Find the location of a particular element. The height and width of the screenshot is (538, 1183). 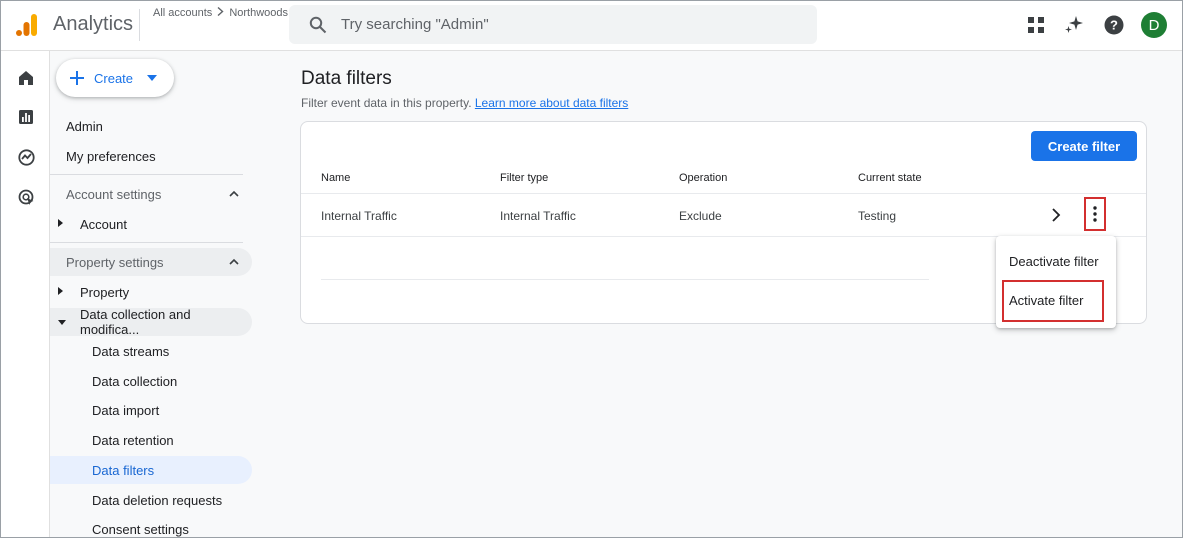

plus-icon is located at coordinates (77, 78).